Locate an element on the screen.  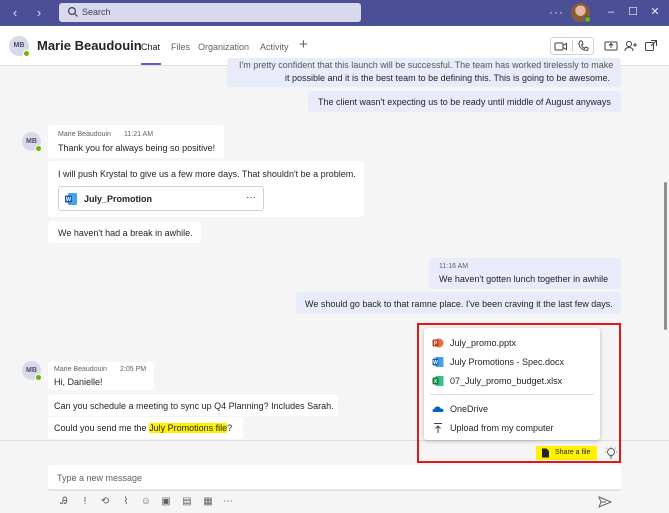
search-placeholder: Search is located at coordinates (96, 12).